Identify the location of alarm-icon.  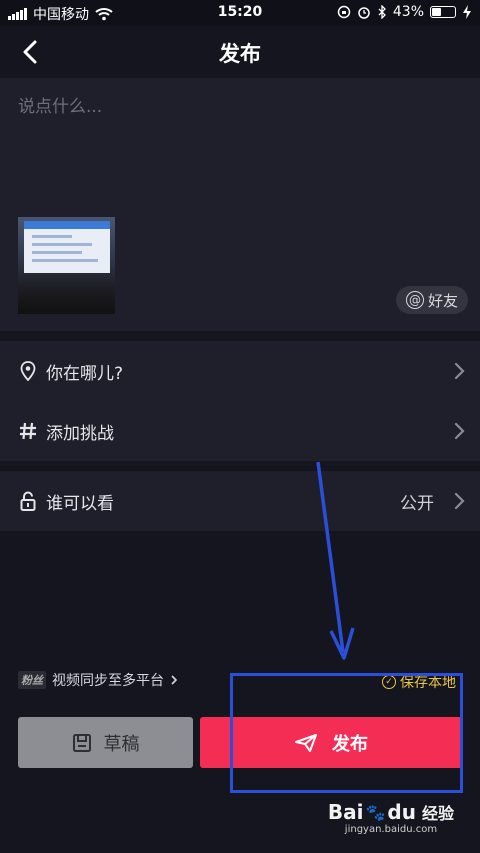
(364, 13).